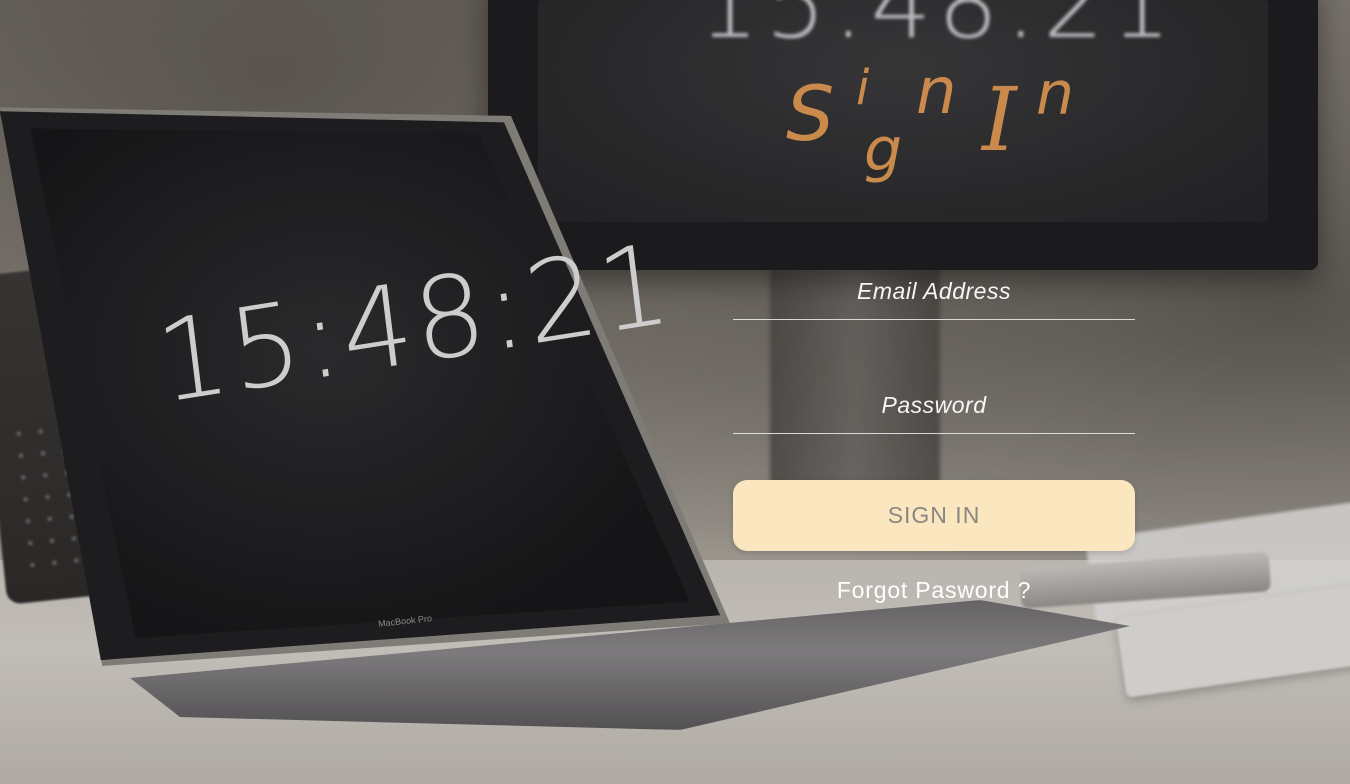  I want to click on page-title: S i g n I n, so click(936, 123).